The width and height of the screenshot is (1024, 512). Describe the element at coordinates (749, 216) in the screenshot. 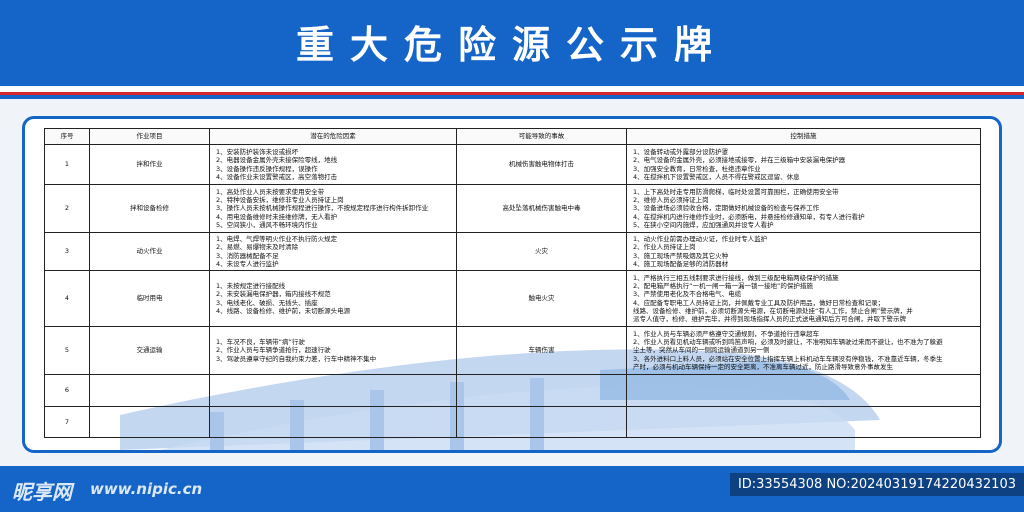

I see `measure-line: 4、在搅拌机内进行维修作业时，必须断电，并悬挂检修通知单，有专人进行看护` at that location.